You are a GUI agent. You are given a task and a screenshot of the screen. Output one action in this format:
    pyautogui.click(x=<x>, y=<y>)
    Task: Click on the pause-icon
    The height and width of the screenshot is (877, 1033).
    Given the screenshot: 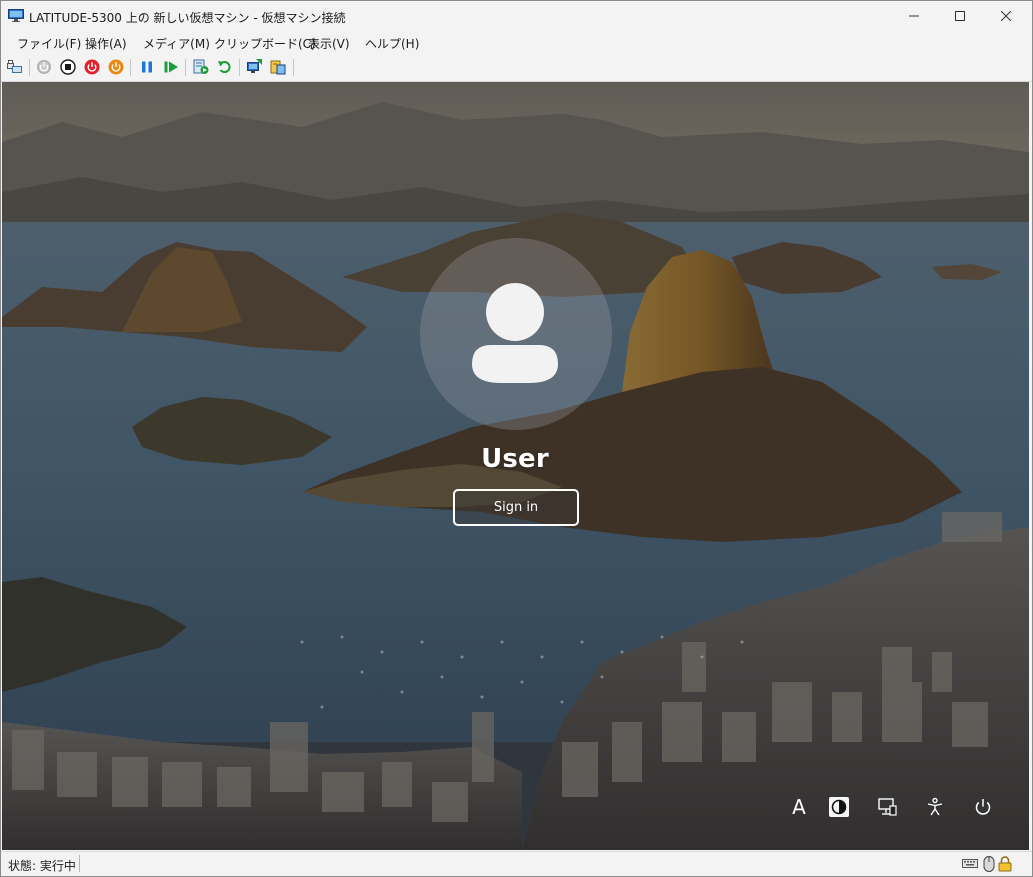 What is the action you would take?
    pyautogui.click(x=147, y=67)
    